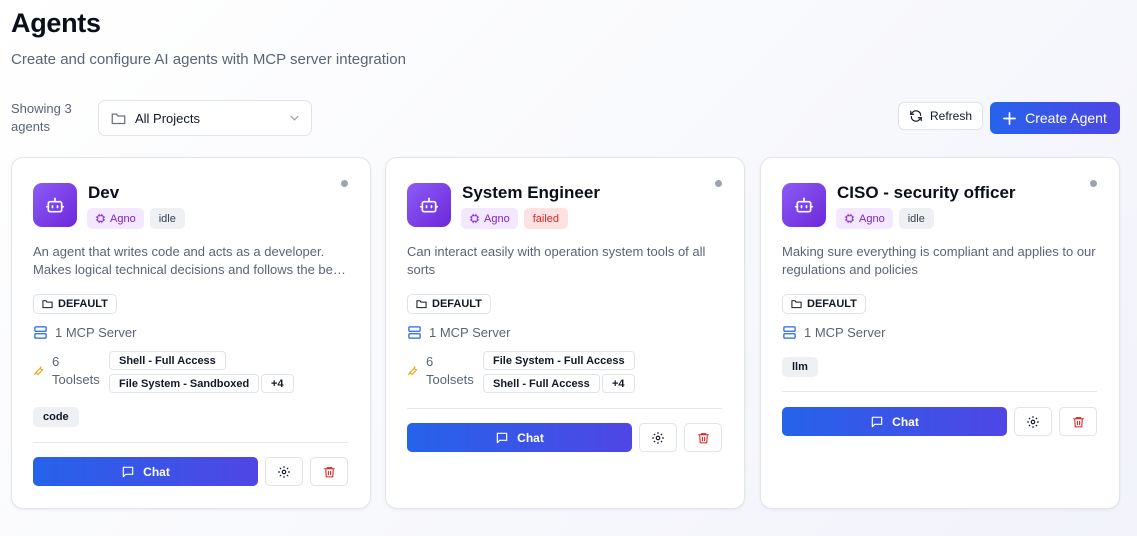  Describe the element at coordinates (531, 192) in the screenshot. I see `agent-name: System Engineer` at that location.